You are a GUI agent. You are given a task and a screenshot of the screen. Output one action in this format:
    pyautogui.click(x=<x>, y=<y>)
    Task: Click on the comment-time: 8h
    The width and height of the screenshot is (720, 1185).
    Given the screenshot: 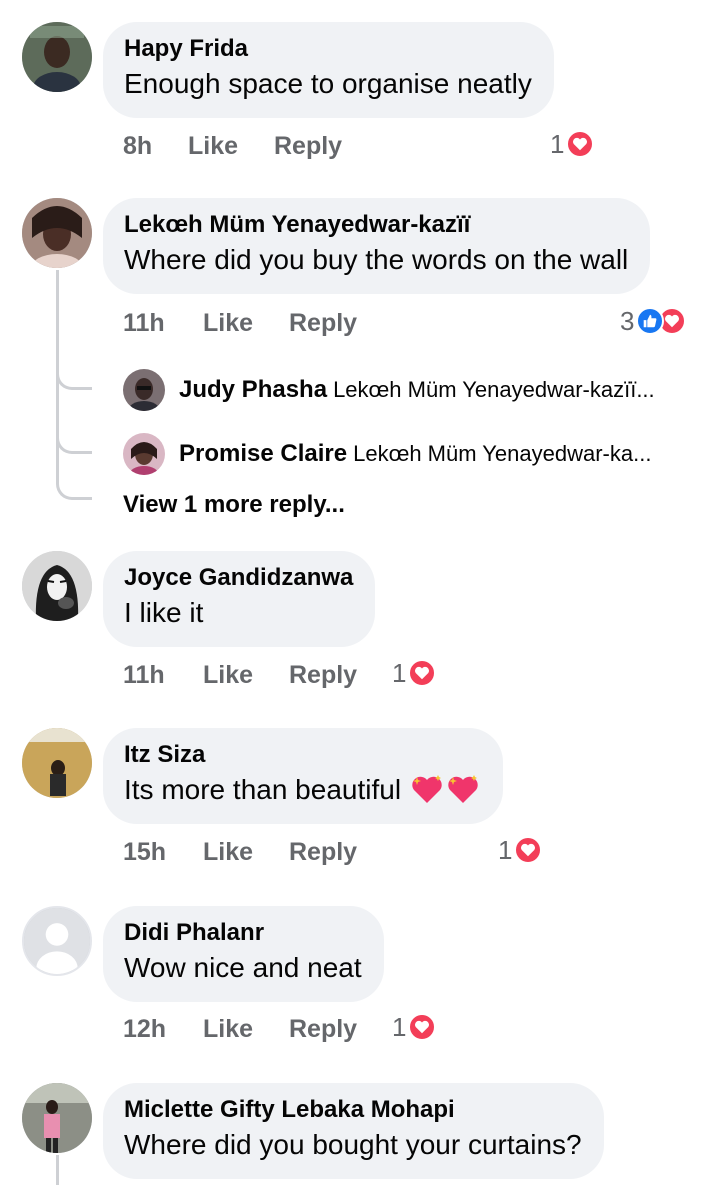 What is the action you would take?
    pyautogui.click(x=137, y=146)
    